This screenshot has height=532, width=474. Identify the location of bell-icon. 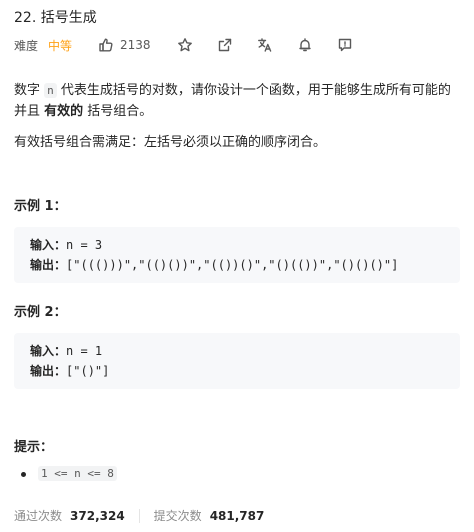
(304, 45).